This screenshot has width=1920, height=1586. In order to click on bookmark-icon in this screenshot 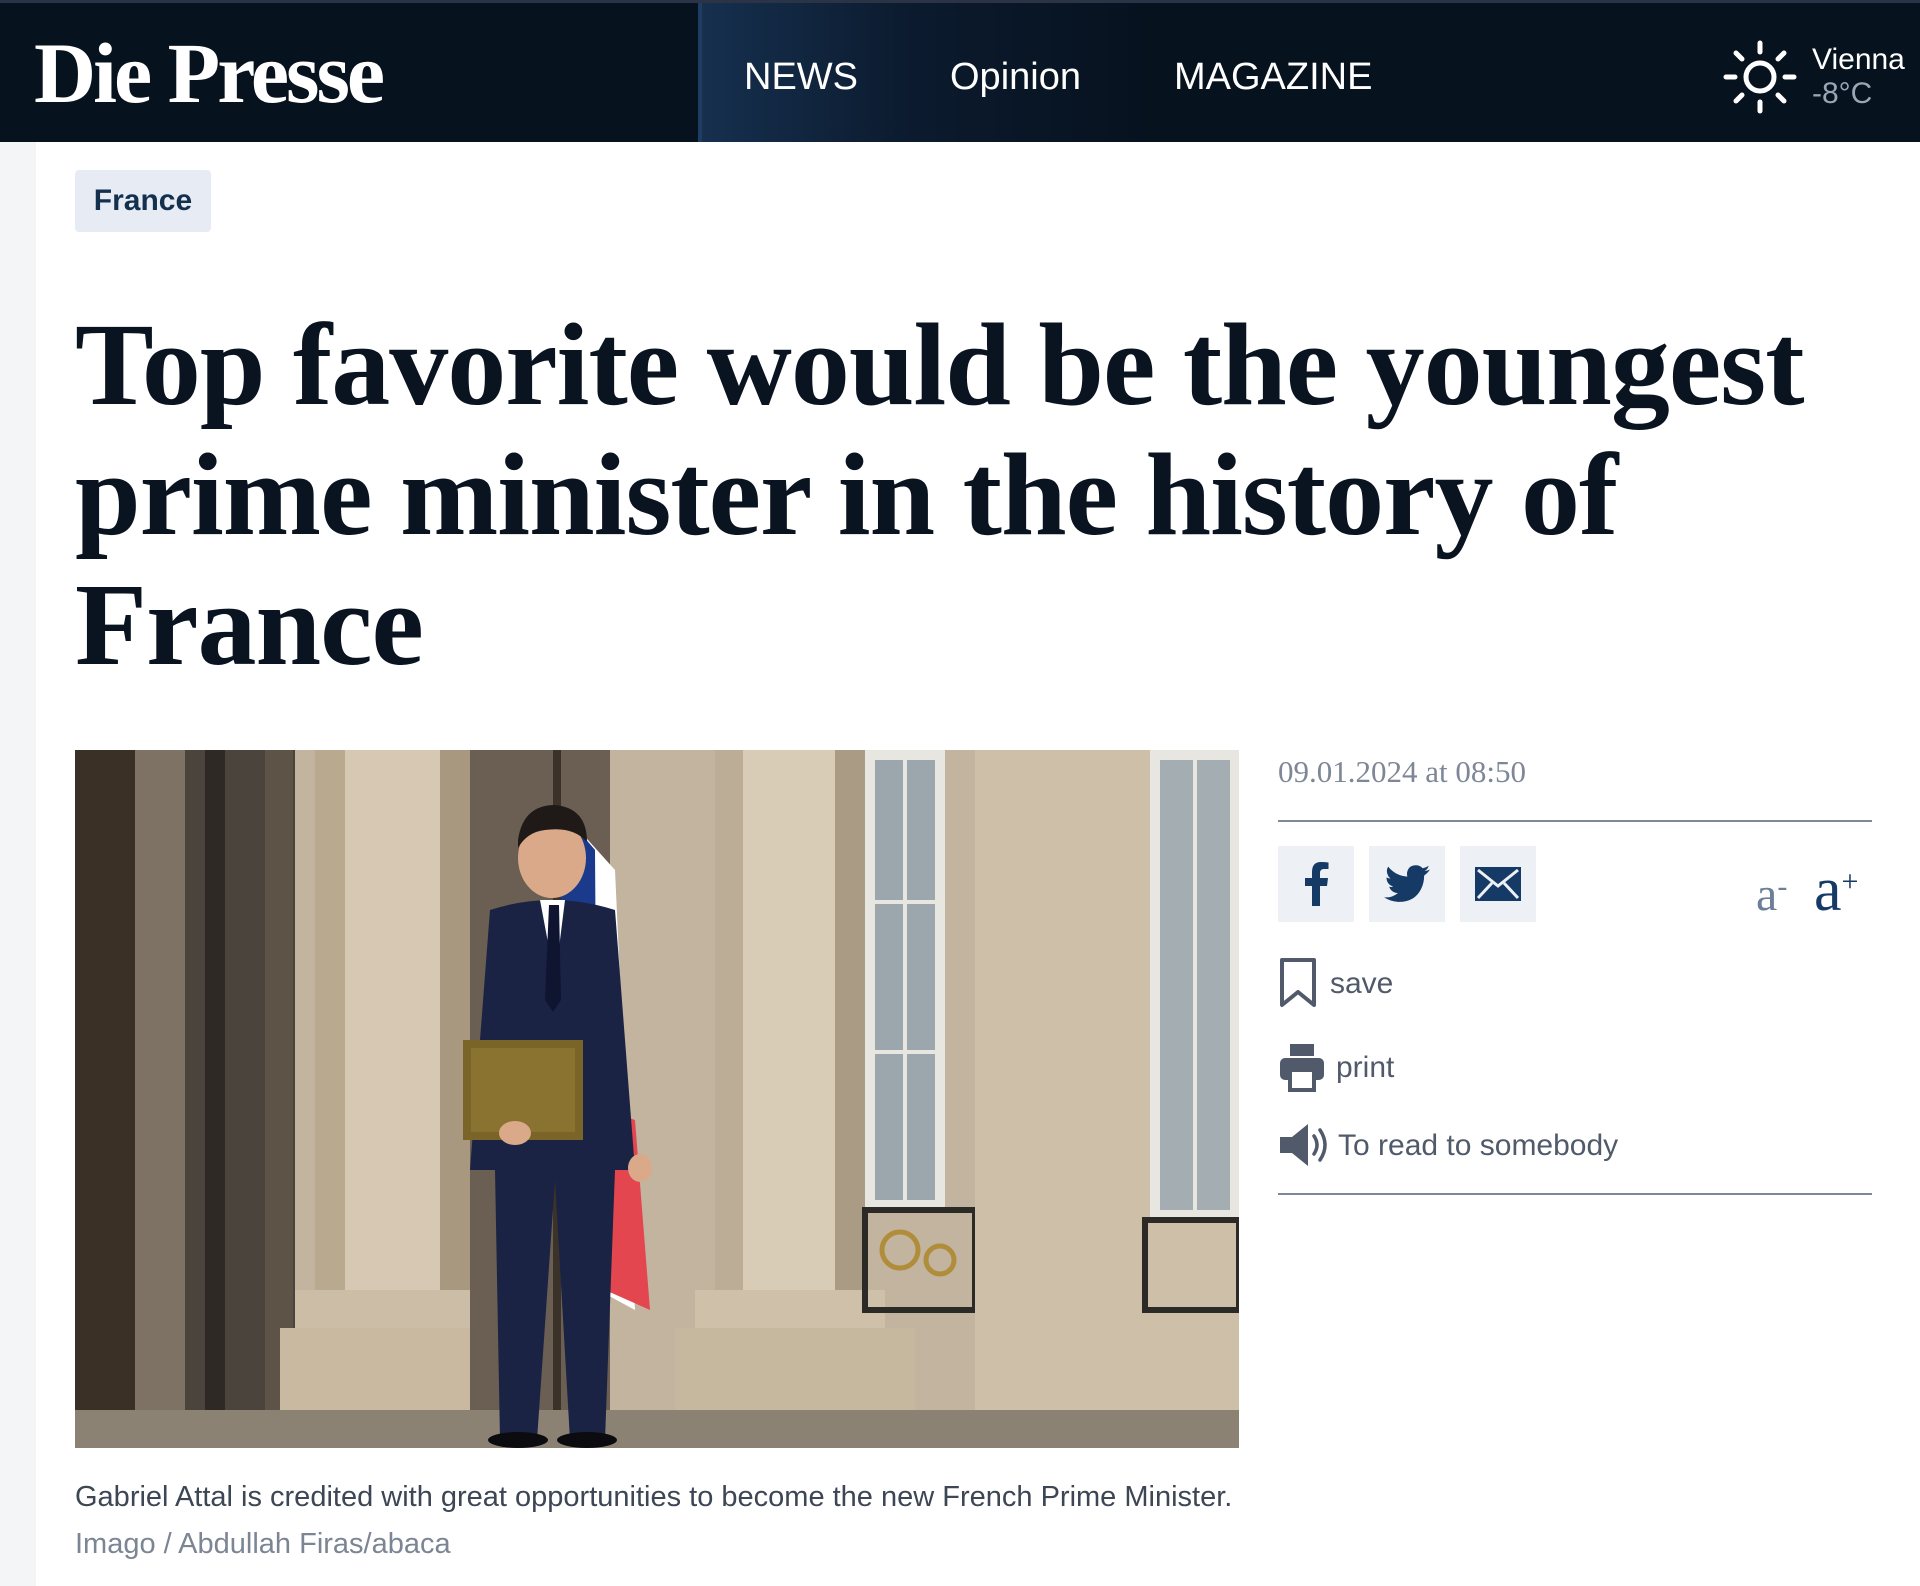, I will do `click(1298, 982)`.